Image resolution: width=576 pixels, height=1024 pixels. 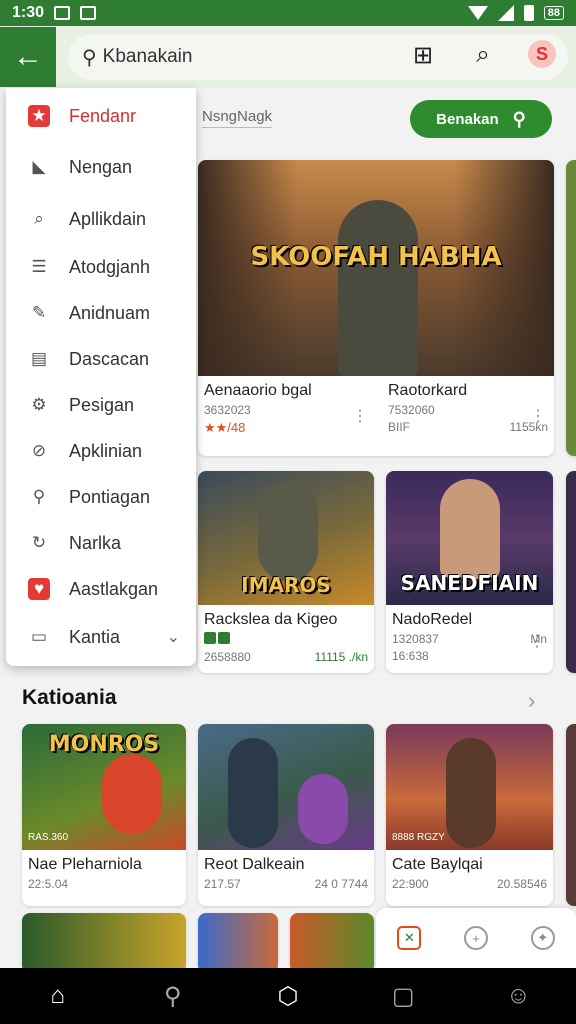 I want to click on game-card: SANEDFIAIN NadoRedel 1320837 Mn 16:638 ⋮, so click(x=469, y=572).